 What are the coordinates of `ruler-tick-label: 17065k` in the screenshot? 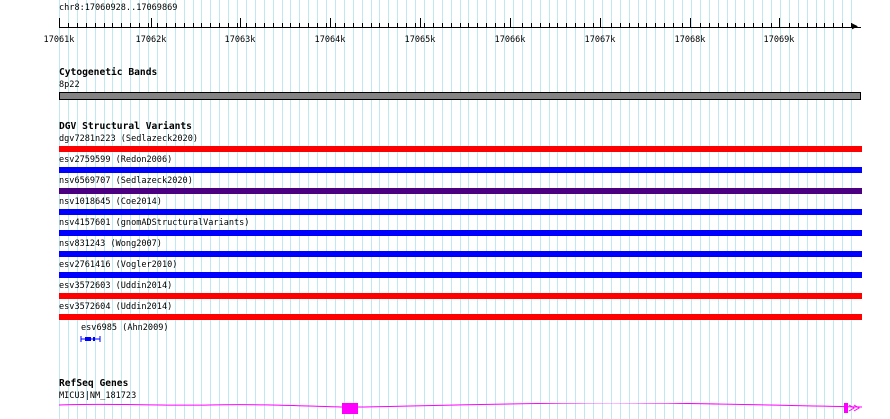 It's located at (420, 40).